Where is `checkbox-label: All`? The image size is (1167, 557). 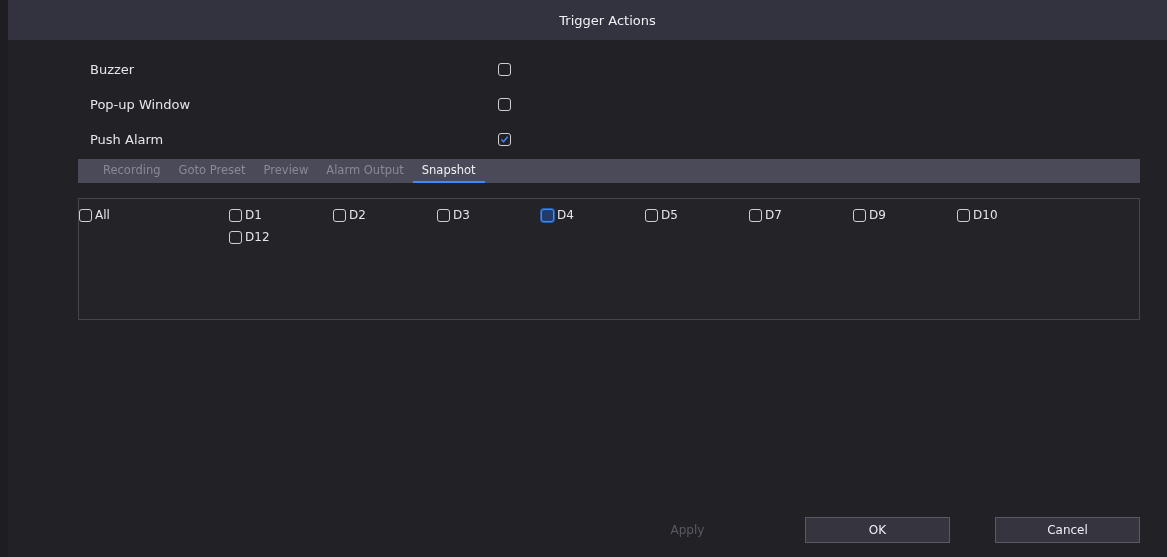 checkbox-label: All is located at coordinates (102, 215).